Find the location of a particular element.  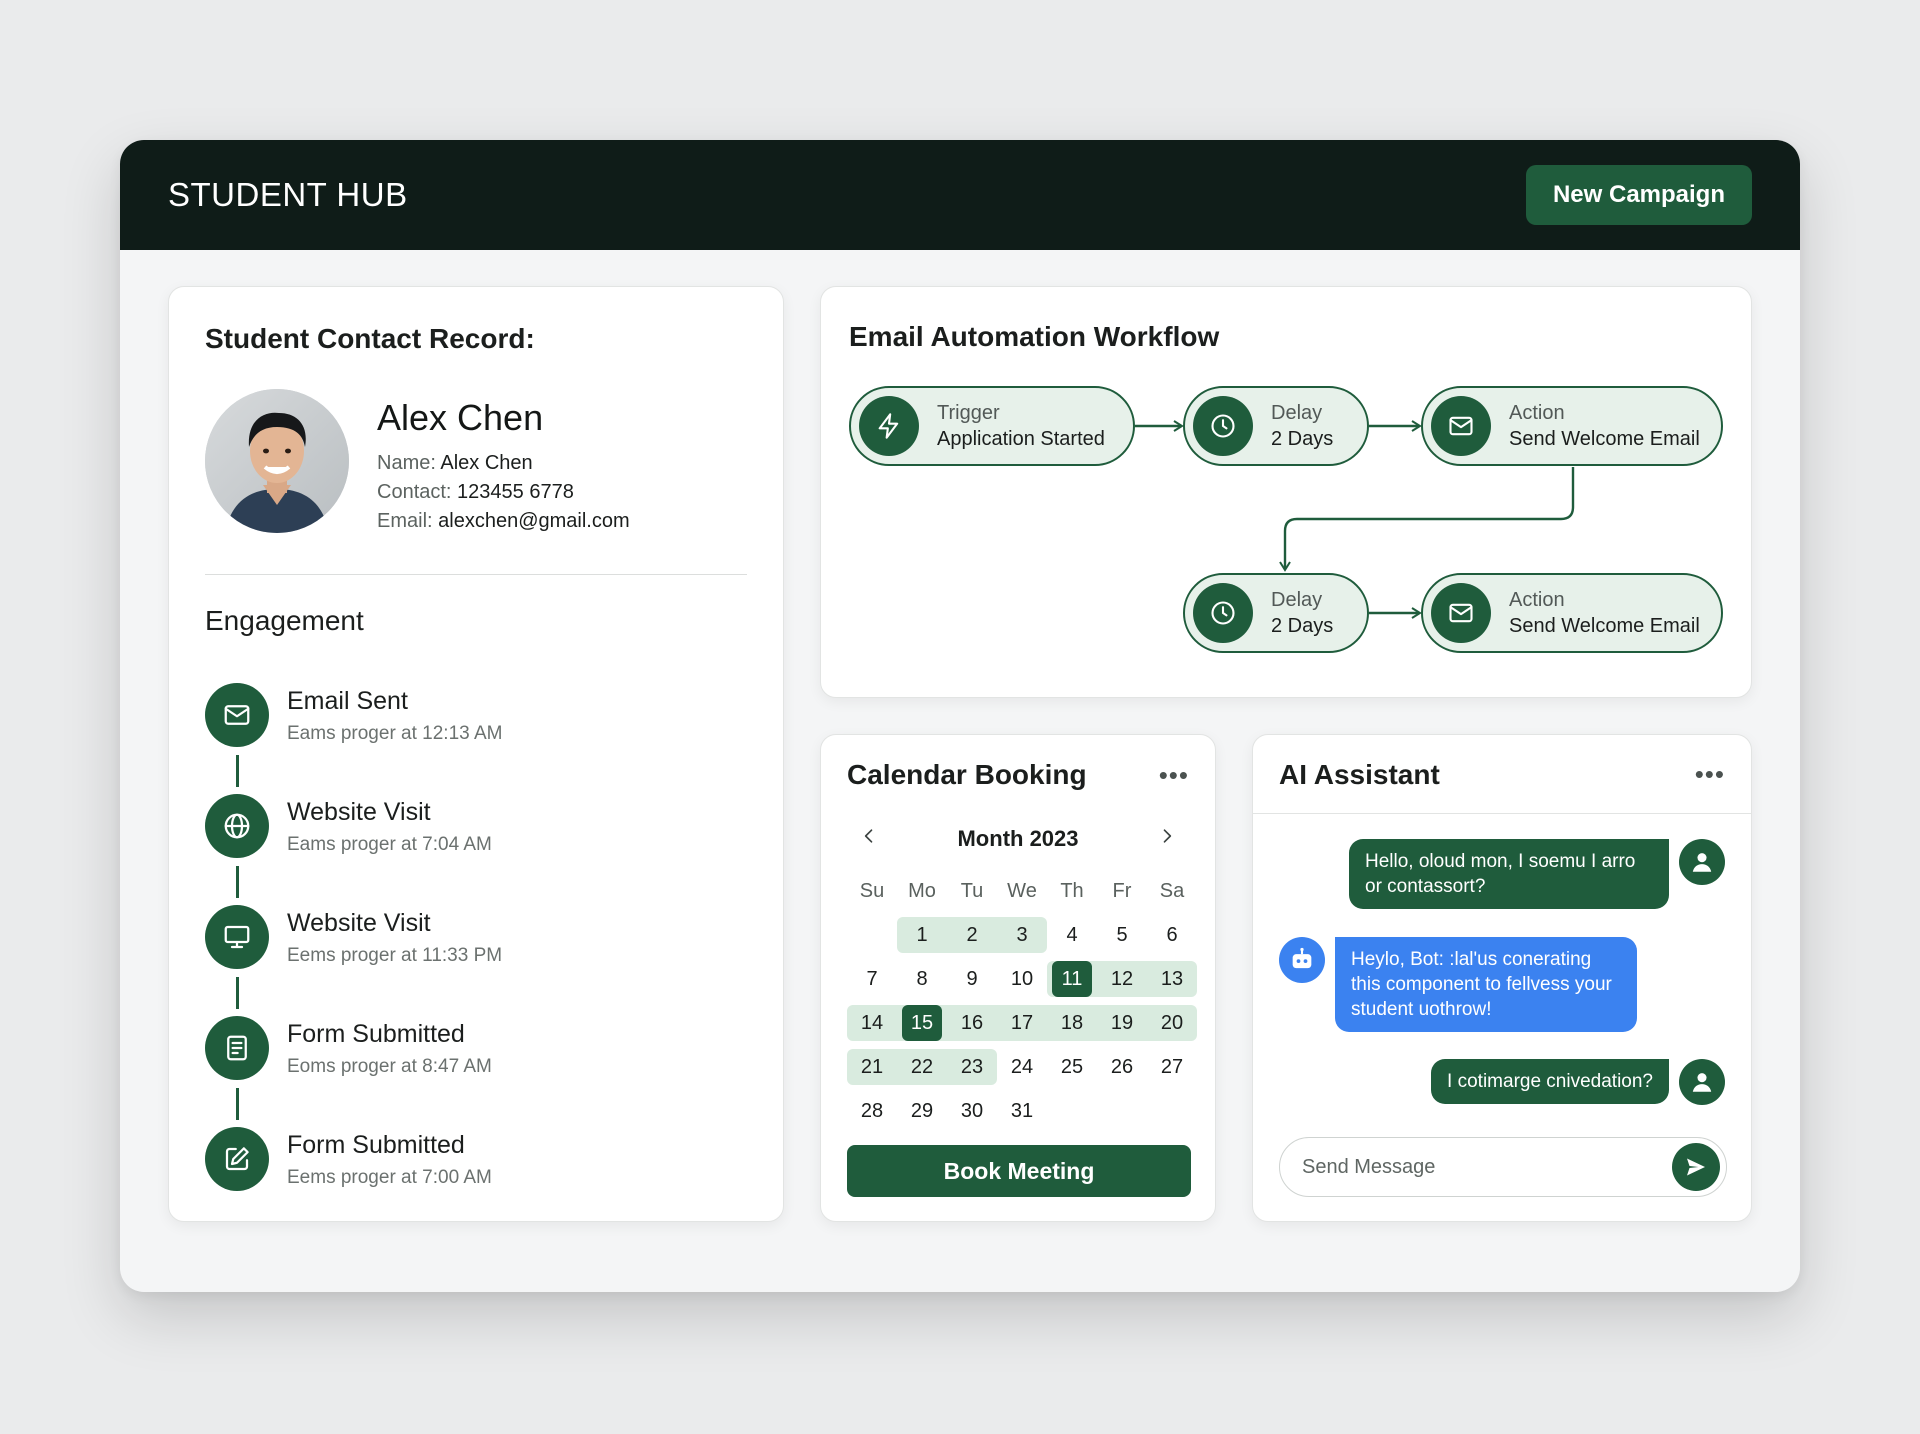

calendar-day: 24 is located at coordinates (1022, 1067).